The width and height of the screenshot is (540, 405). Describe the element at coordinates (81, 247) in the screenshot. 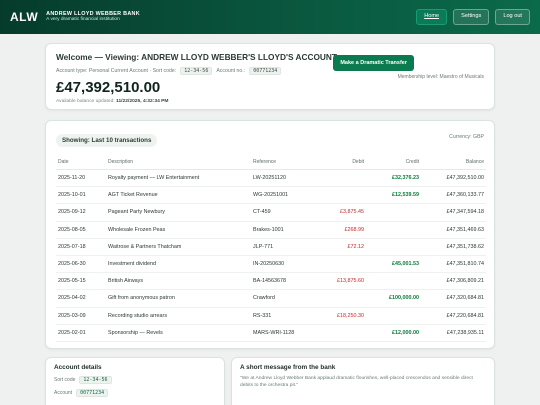

I see `cell-date: 2025-07-18` at that location.